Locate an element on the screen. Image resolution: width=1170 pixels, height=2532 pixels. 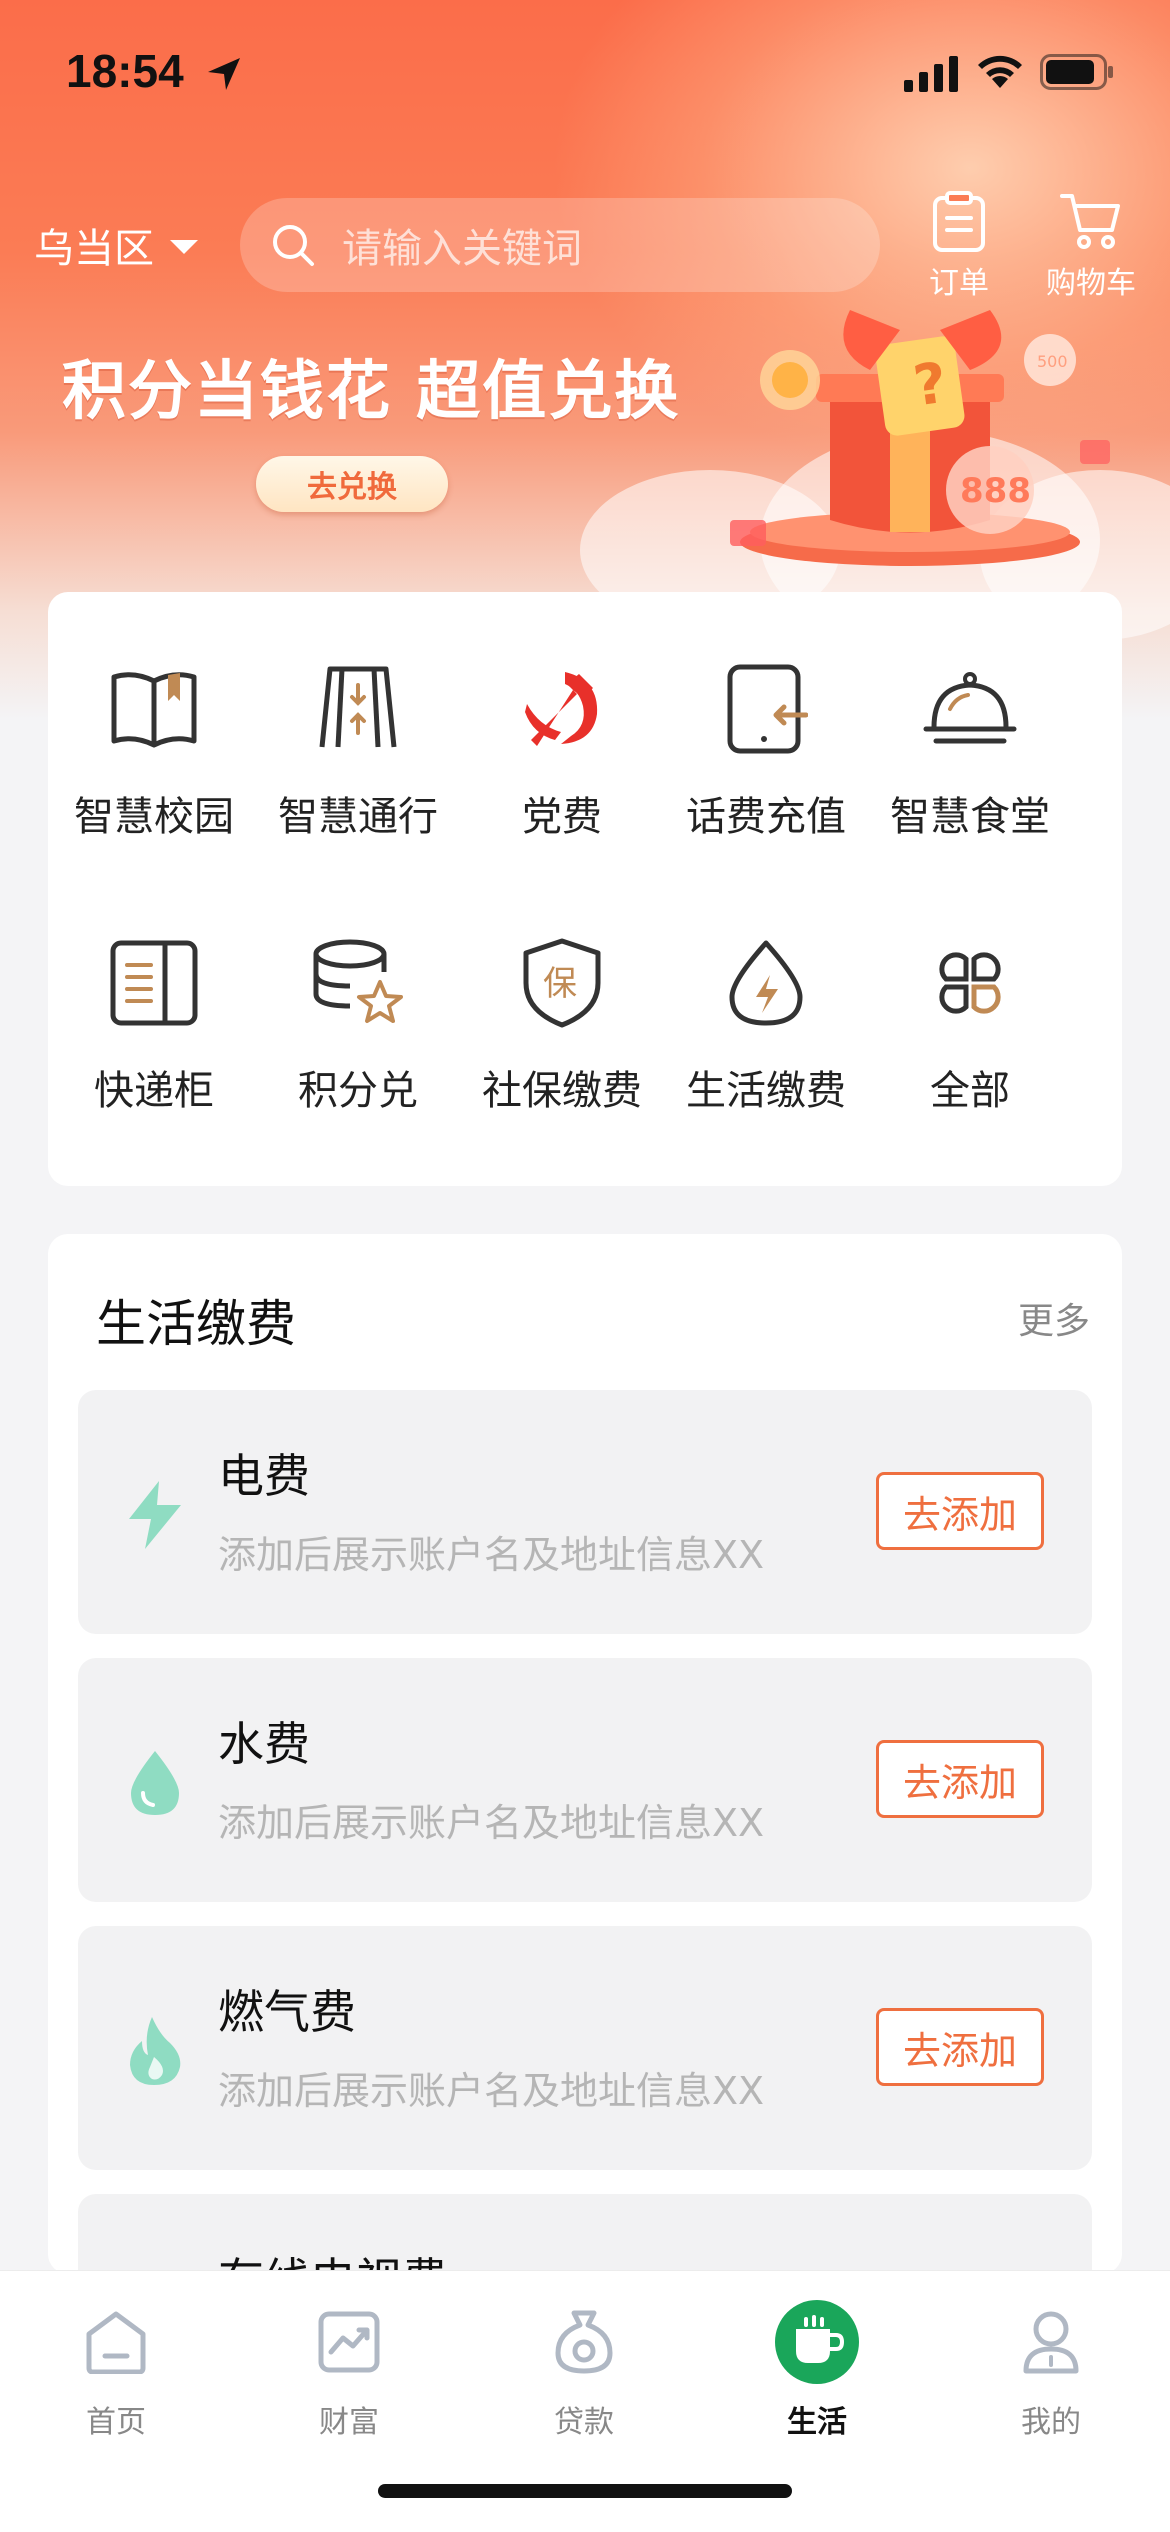
dining-bell-icon is located at coordinates (970, 708).